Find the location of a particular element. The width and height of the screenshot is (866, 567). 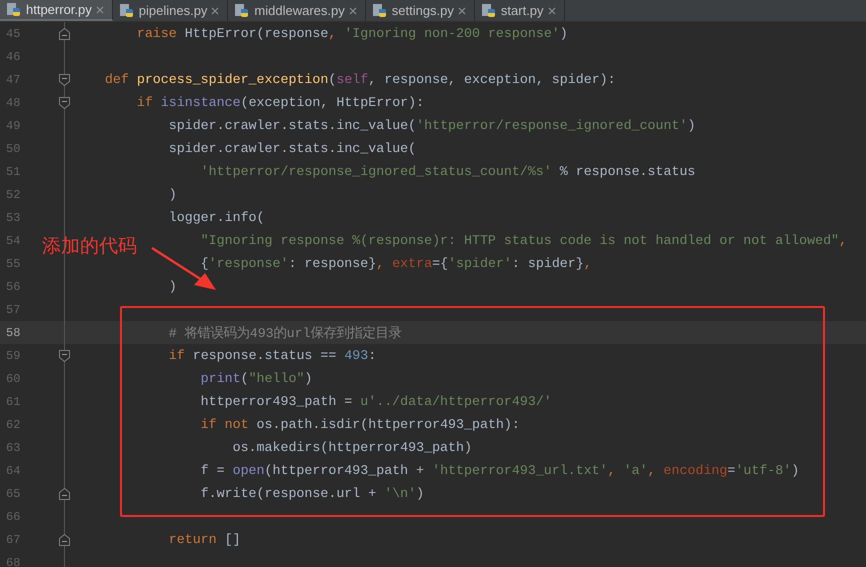

line-number: 67 is located at coordinates (13, 539).